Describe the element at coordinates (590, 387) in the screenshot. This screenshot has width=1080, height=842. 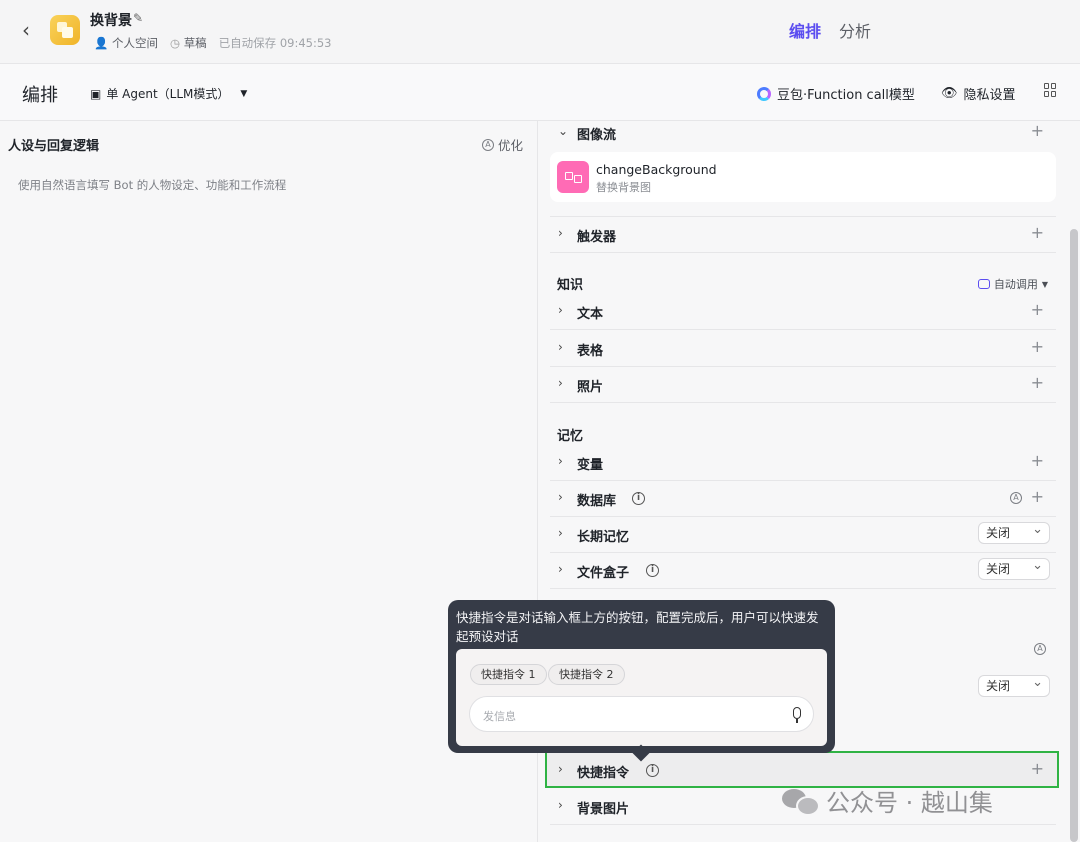
I see `knowledge-photo-label: 照片` at that location.